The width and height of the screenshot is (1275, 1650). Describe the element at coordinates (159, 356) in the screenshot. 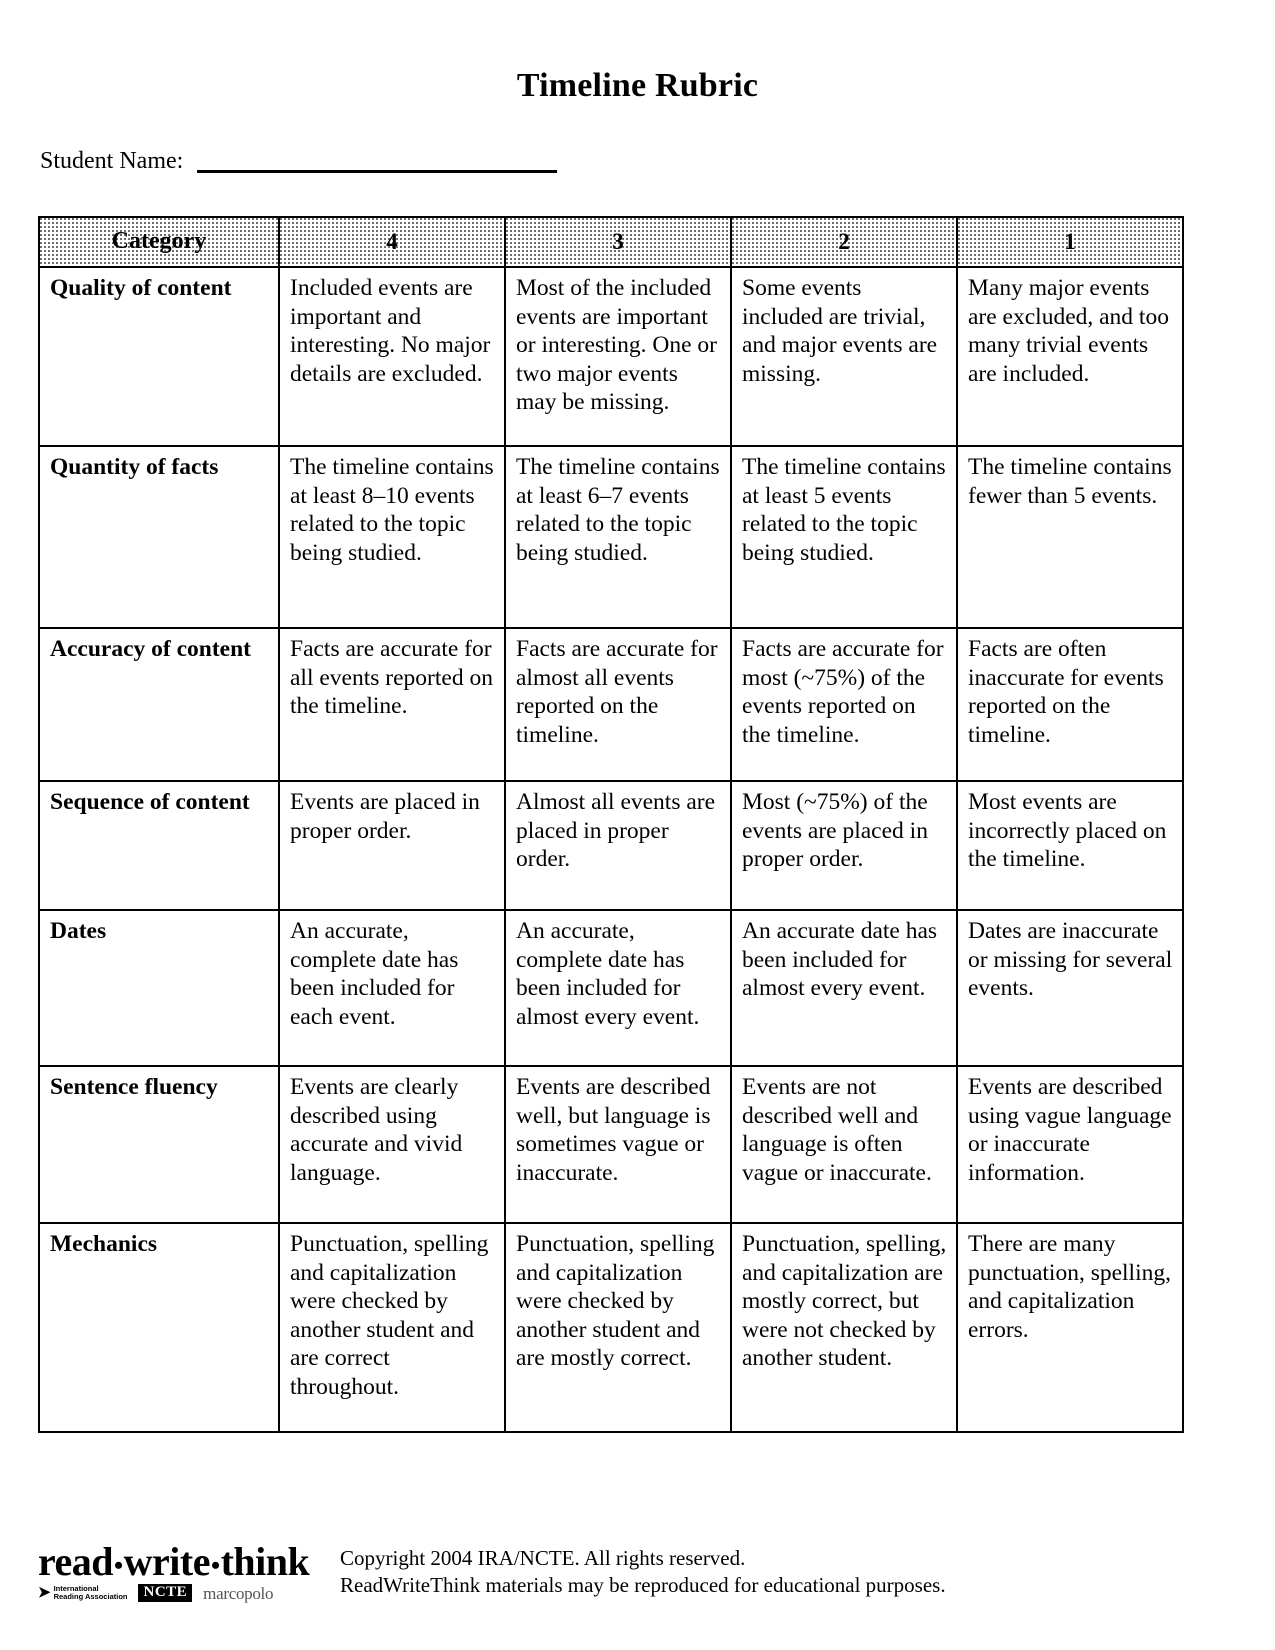

I see `row-category: Quality of content` at that location.